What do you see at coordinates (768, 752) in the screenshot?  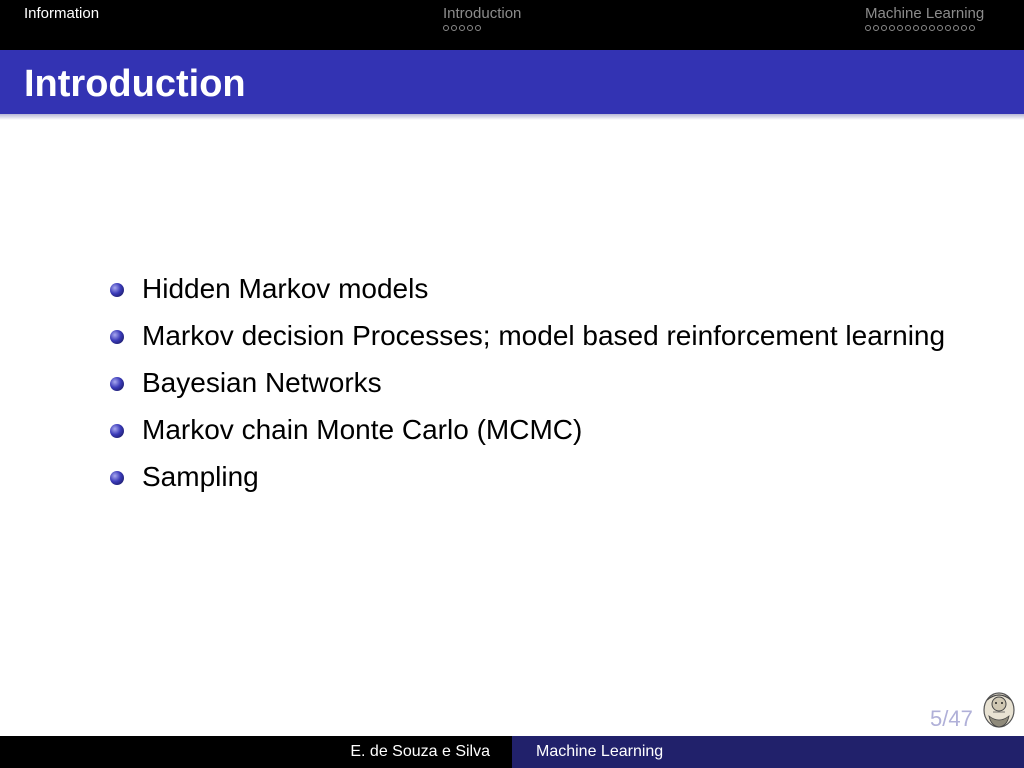 I see `footer-title: Machine Learning` at bounding box center [768, 752].